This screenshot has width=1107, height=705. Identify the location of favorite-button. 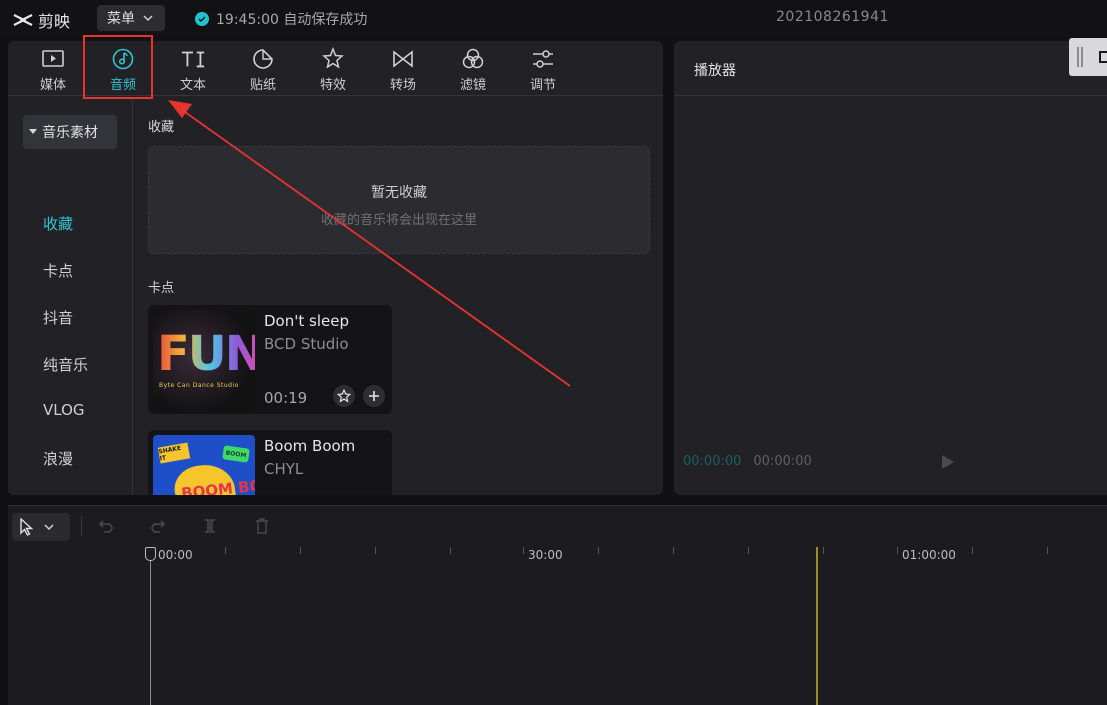
(344, 396).